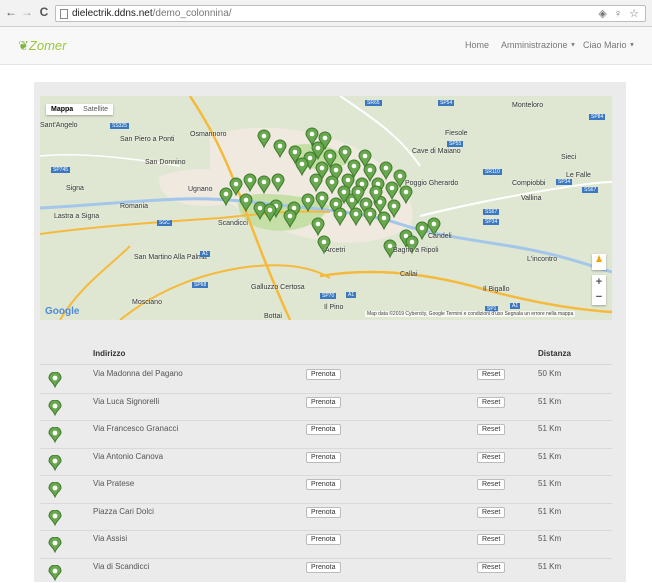 The height and width of the screenshot is (583, 652). I want to click on map-place-label: Candeli, so click(440, 236).